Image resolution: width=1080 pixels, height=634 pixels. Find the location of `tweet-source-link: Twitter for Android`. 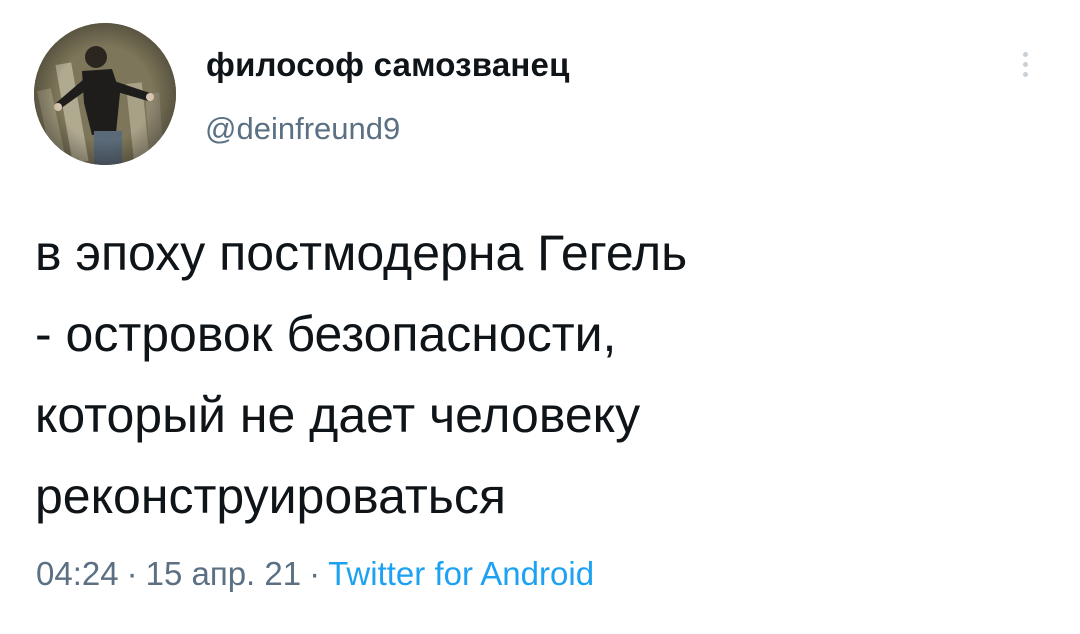

tweet-source-link: Twitter for Android is located at coordinates (461, 573).